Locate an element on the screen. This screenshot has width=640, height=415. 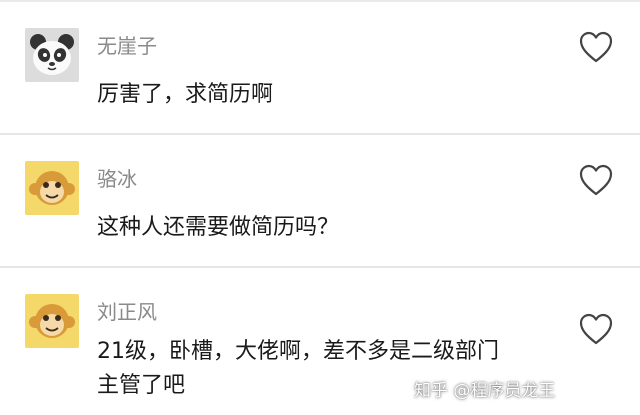
comment-text-line: 这种人还需要做简历吗？ is located at coordinates (218, 227).